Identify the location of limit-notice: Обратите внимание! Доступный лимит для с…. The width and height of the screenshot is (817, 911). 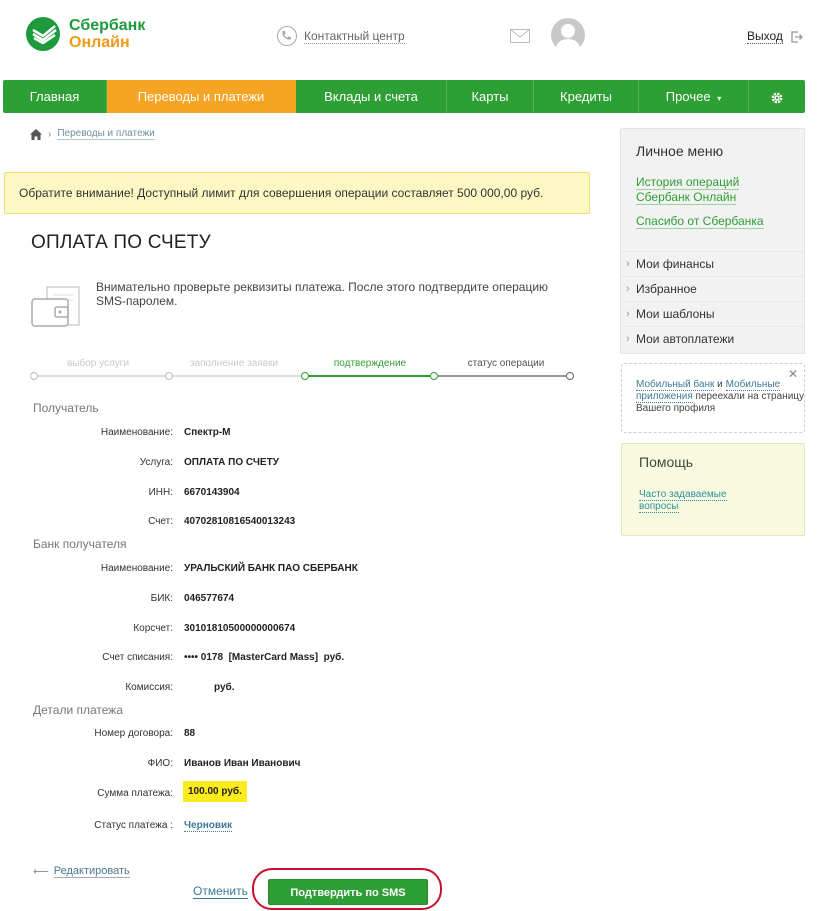
(297, 193).